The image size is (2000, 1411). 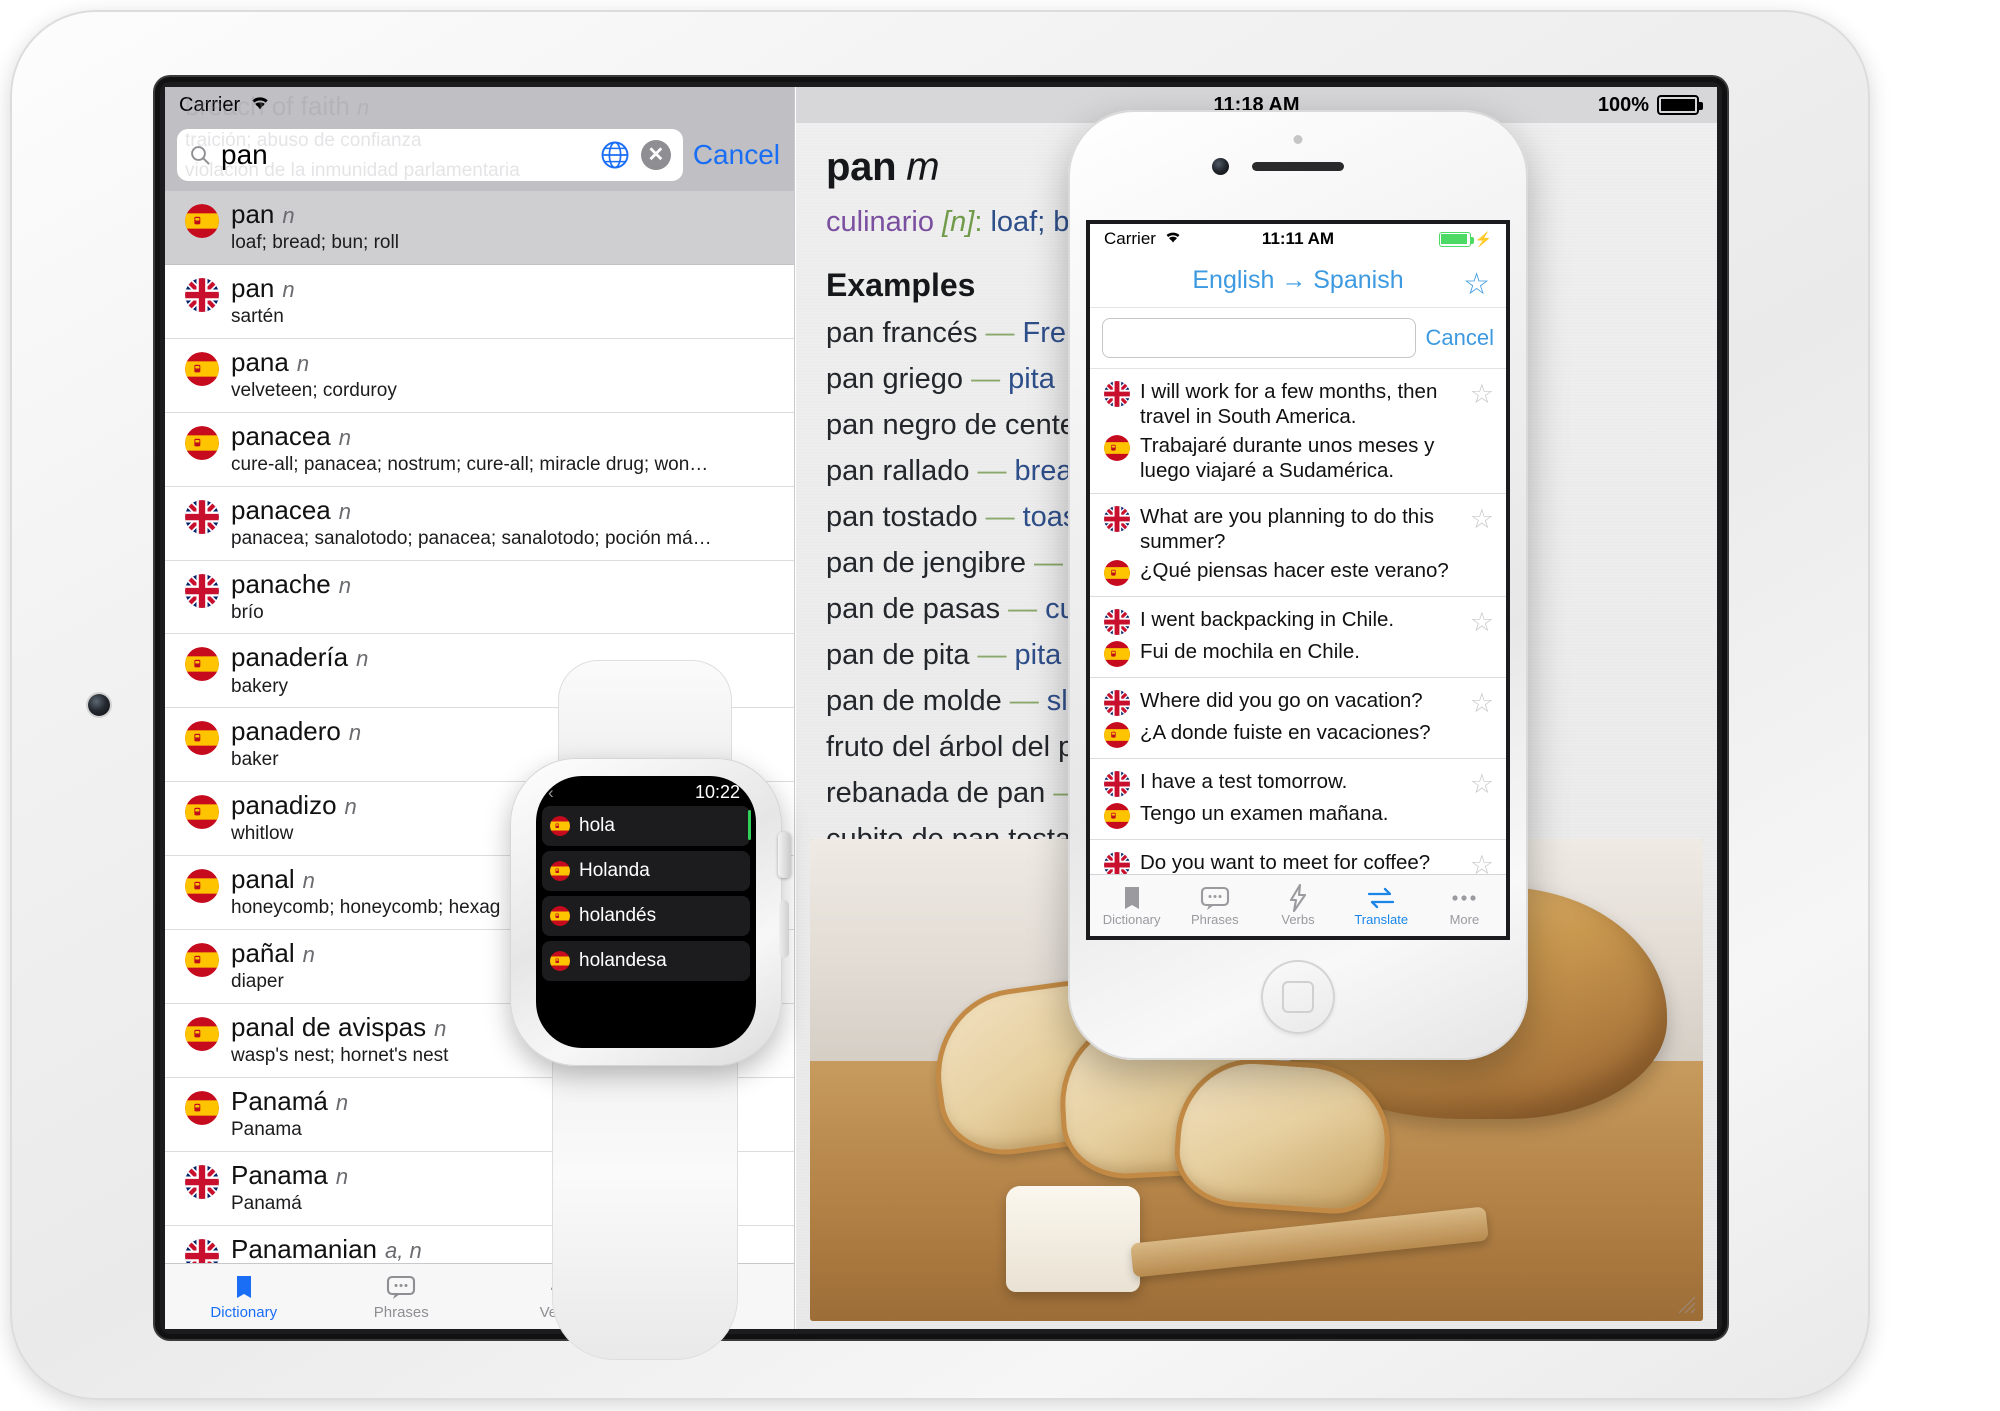 What do you see at coordinates (1131, 906) in the screenshot?
I see `iphone-tab-dictionary: Dictionary` at bounding box center [1131, 906].